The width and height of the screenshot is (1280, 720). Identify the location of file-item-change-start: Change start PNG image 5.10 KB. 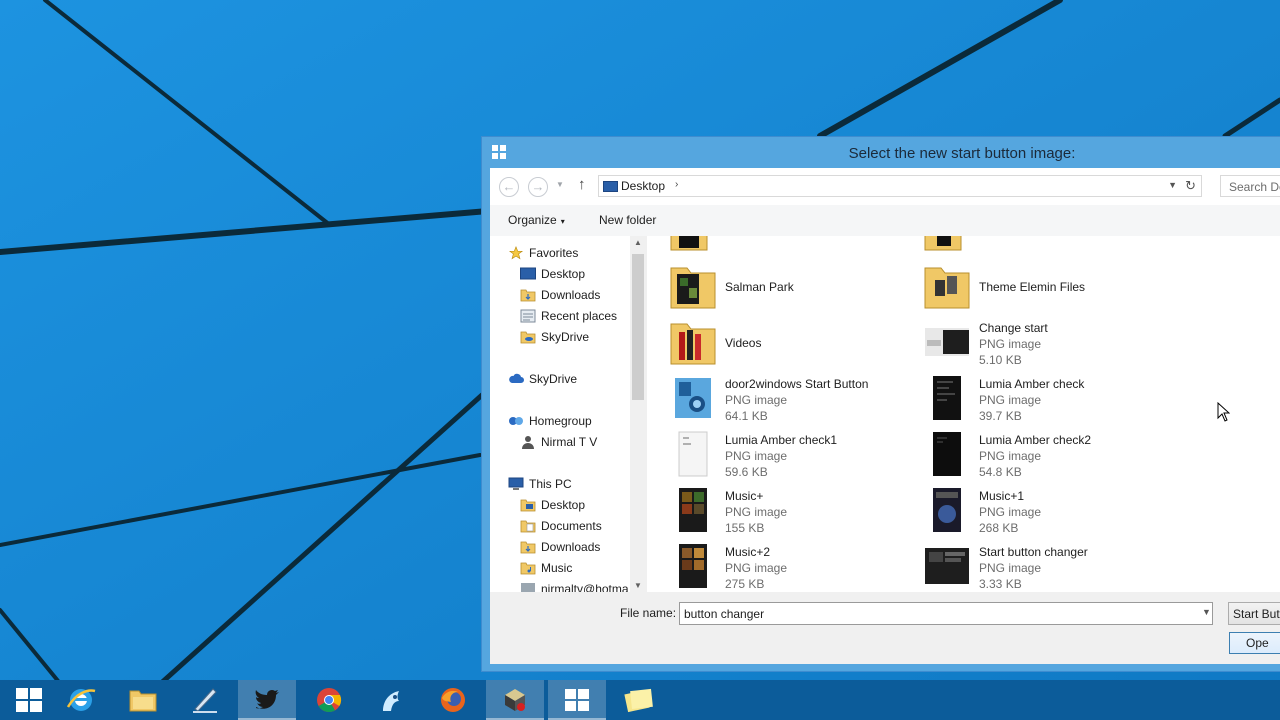
(1043, 344).